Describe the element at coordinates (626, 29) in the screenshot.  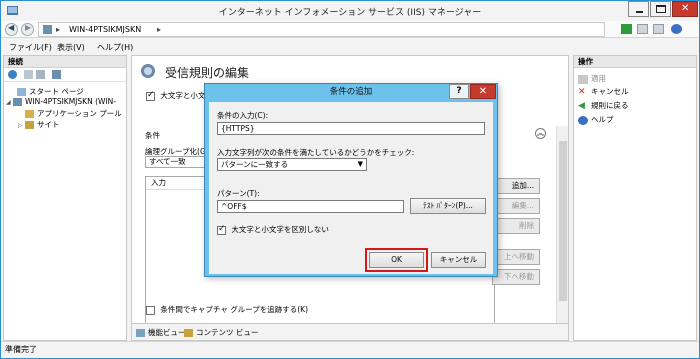
I see `connect-icon` at that location.